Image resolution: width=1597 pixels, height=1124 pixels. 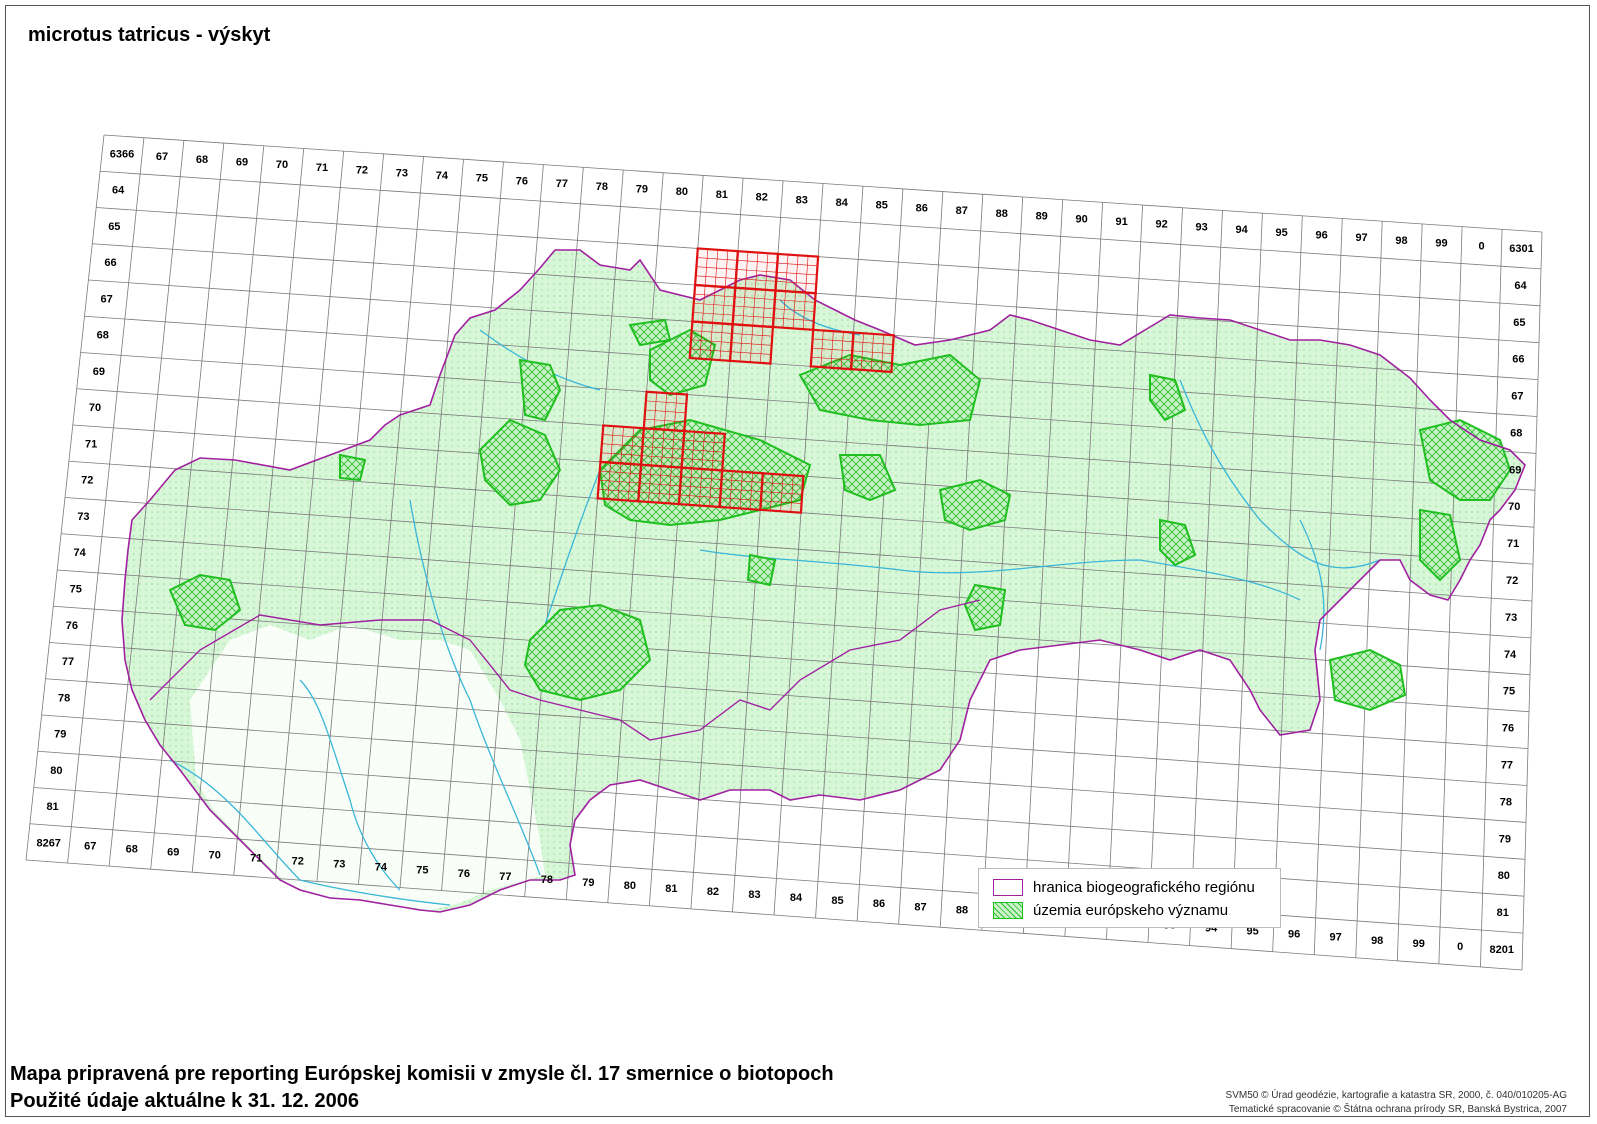 What do you see at coordinates (842, 203) in the screenshot?
I see `grid-top-label: 84` at bounding box center [842, 203].